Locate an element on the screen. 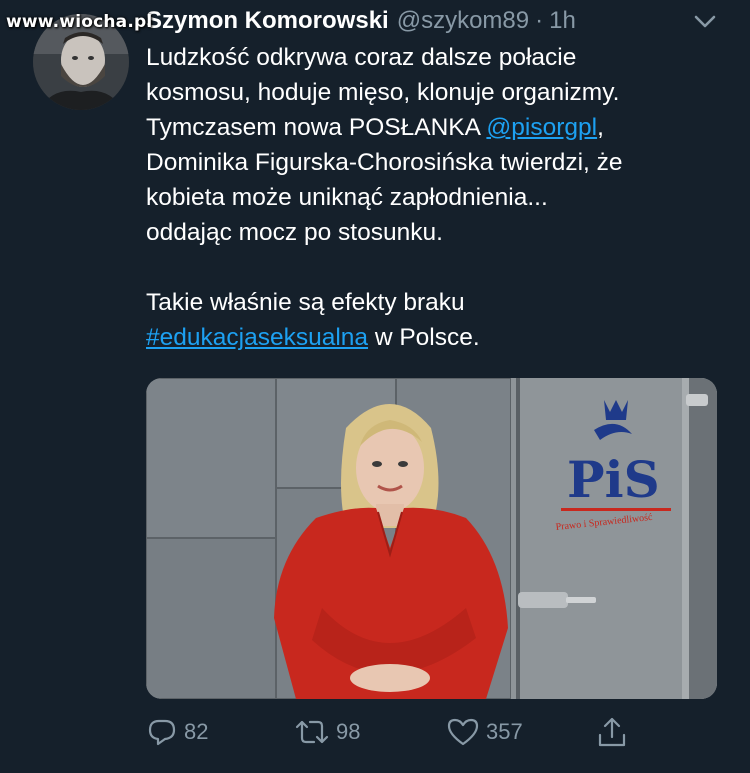 The width and height of the screenshot is (750, 773). author-name: Szymon Komorowski is located at coordinates (267, 21).